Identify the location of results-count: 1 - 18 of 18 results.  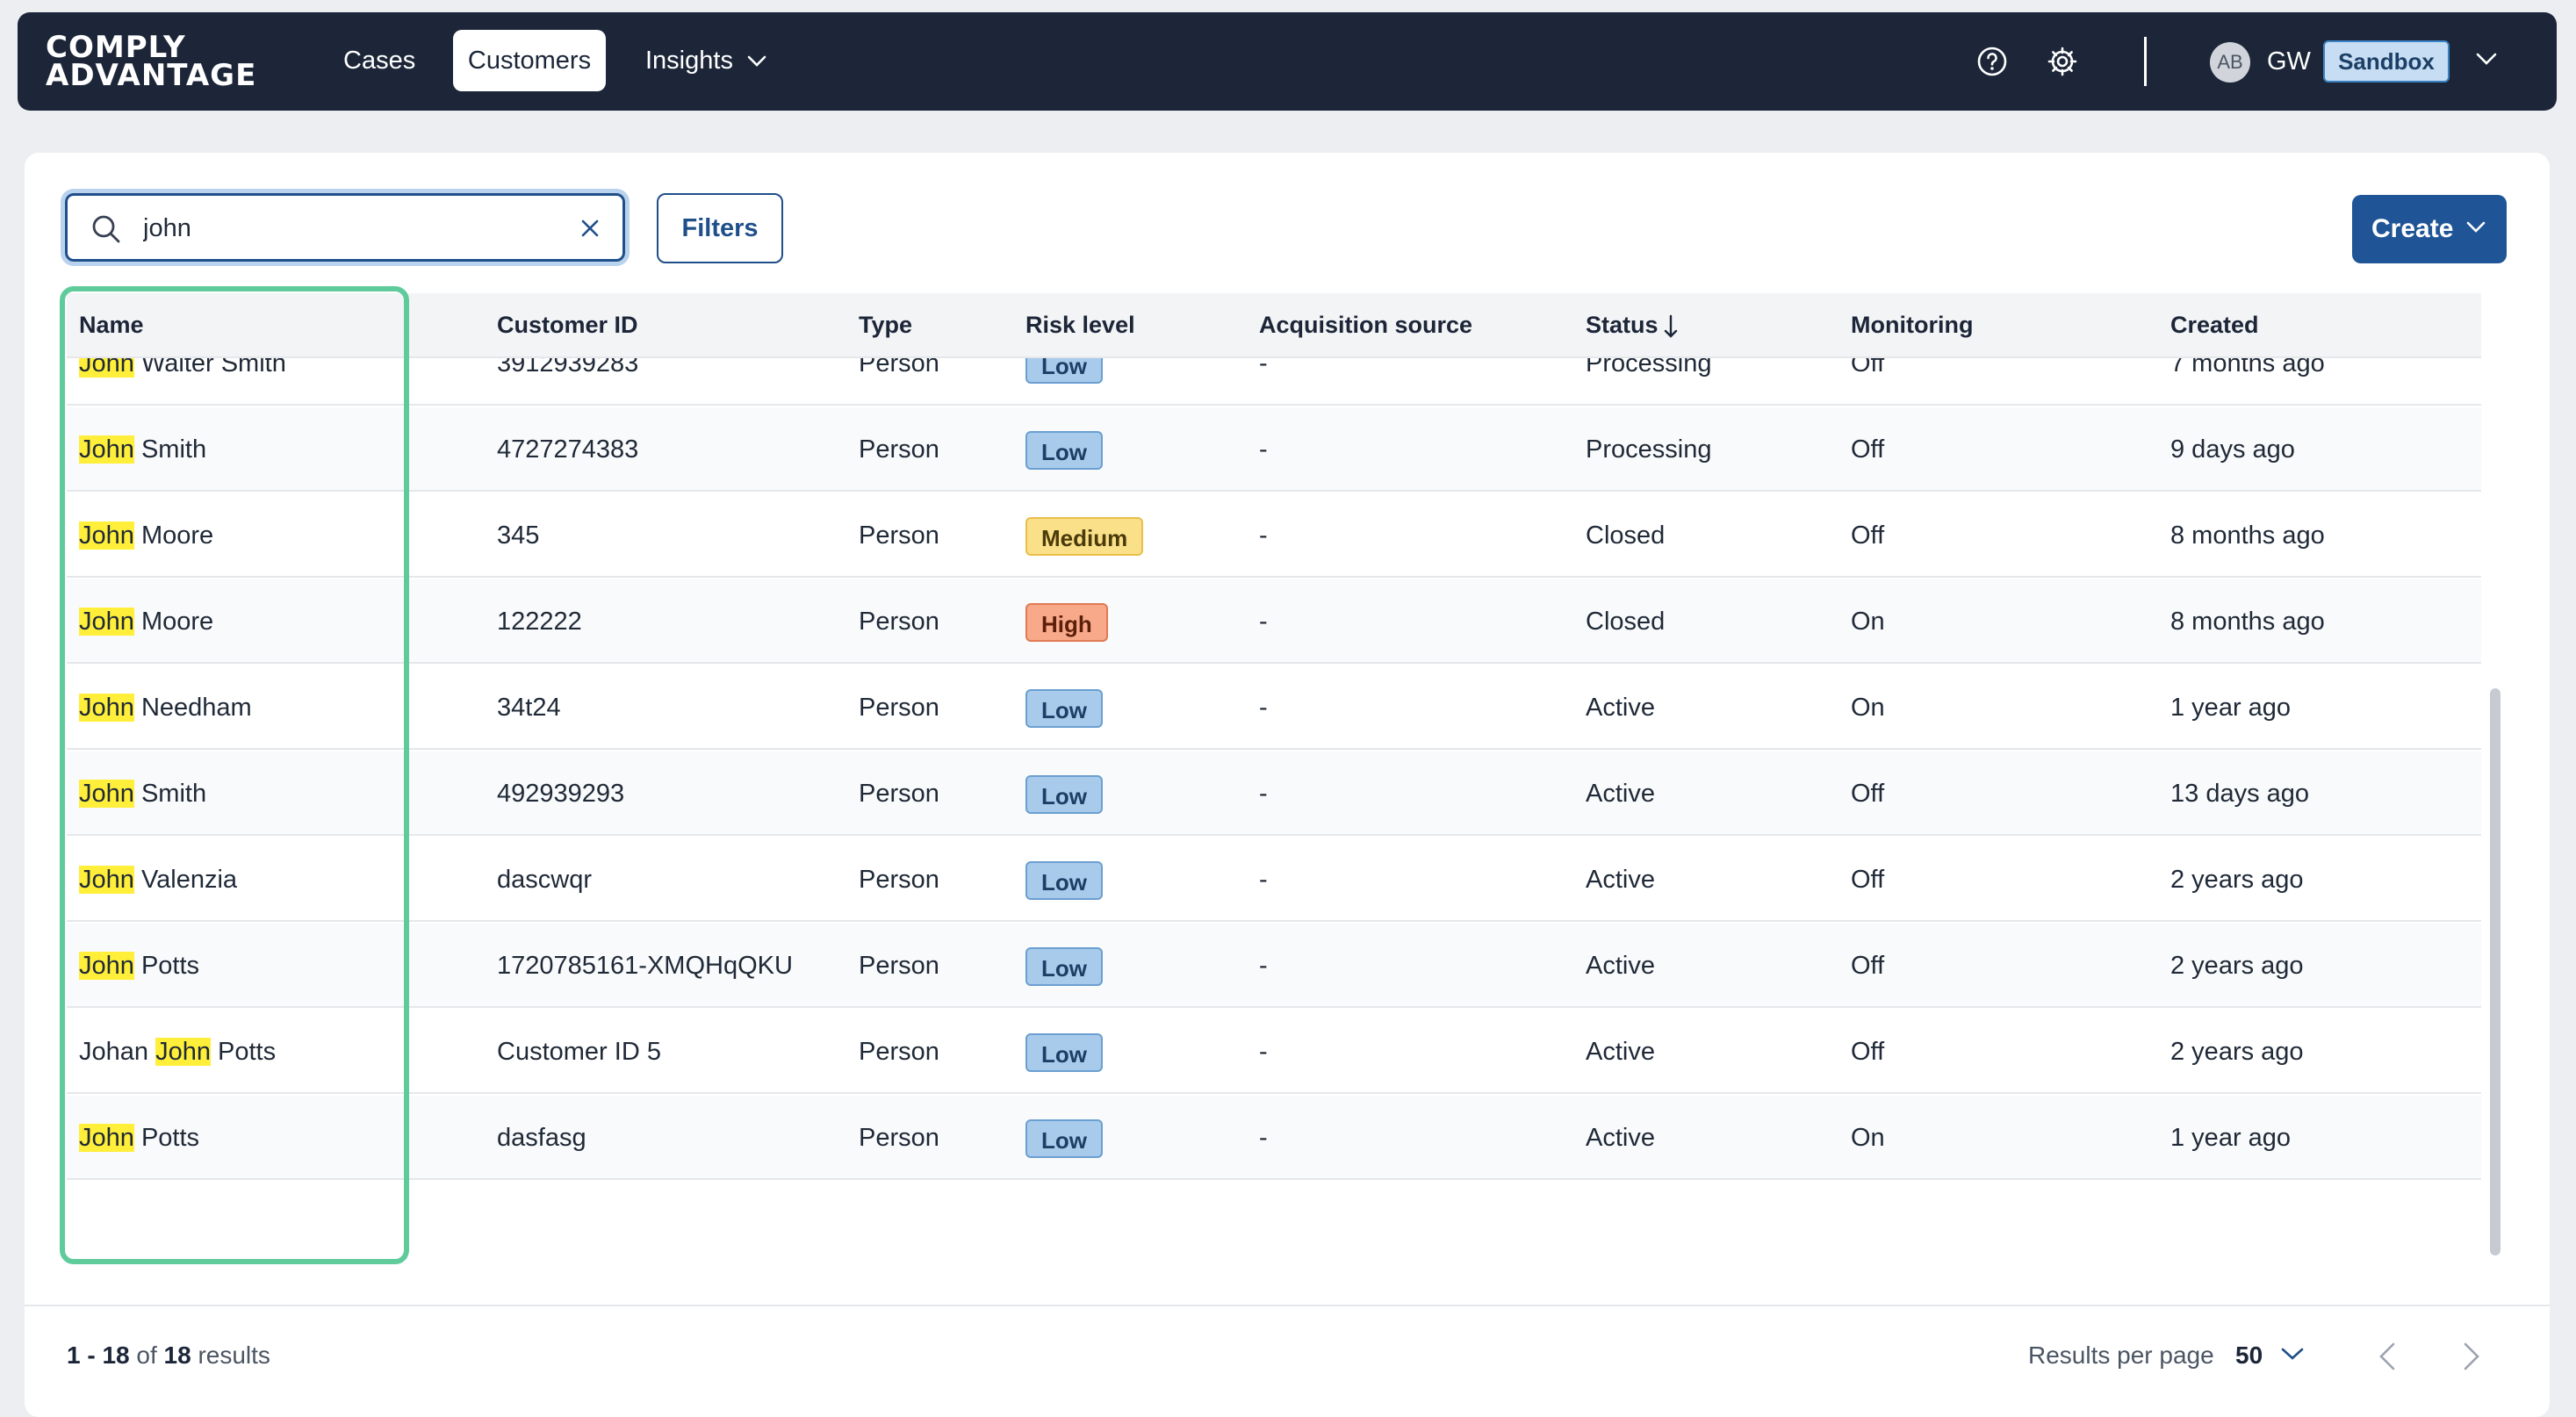
(168, 1355).